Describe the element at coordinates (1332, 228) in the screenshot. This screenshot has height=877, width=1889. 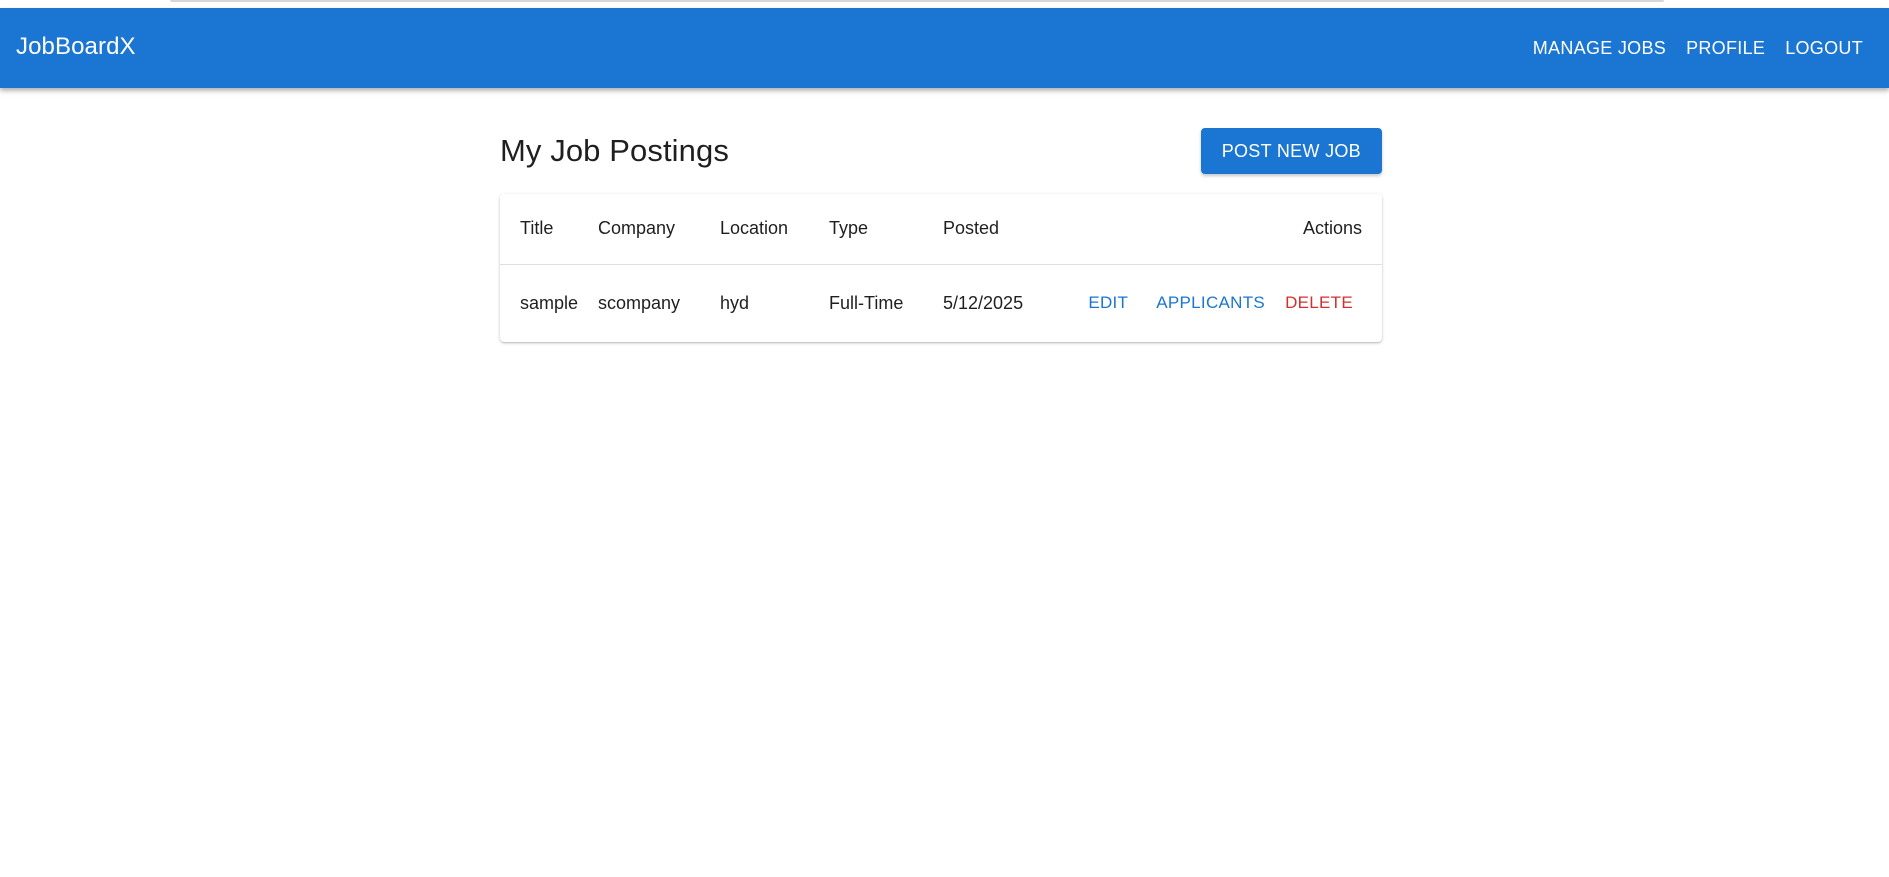
I see `column-header-actions: Actions` at that location.